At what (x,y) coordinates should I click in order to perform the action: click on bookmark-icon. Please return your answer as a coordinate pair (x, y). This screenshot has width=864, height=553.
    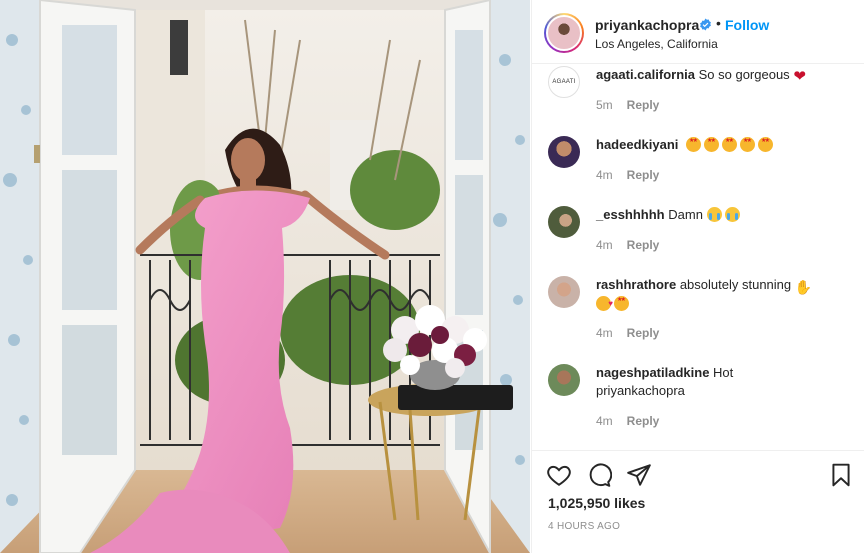
    Looking at the image, I should click on (841, 475).